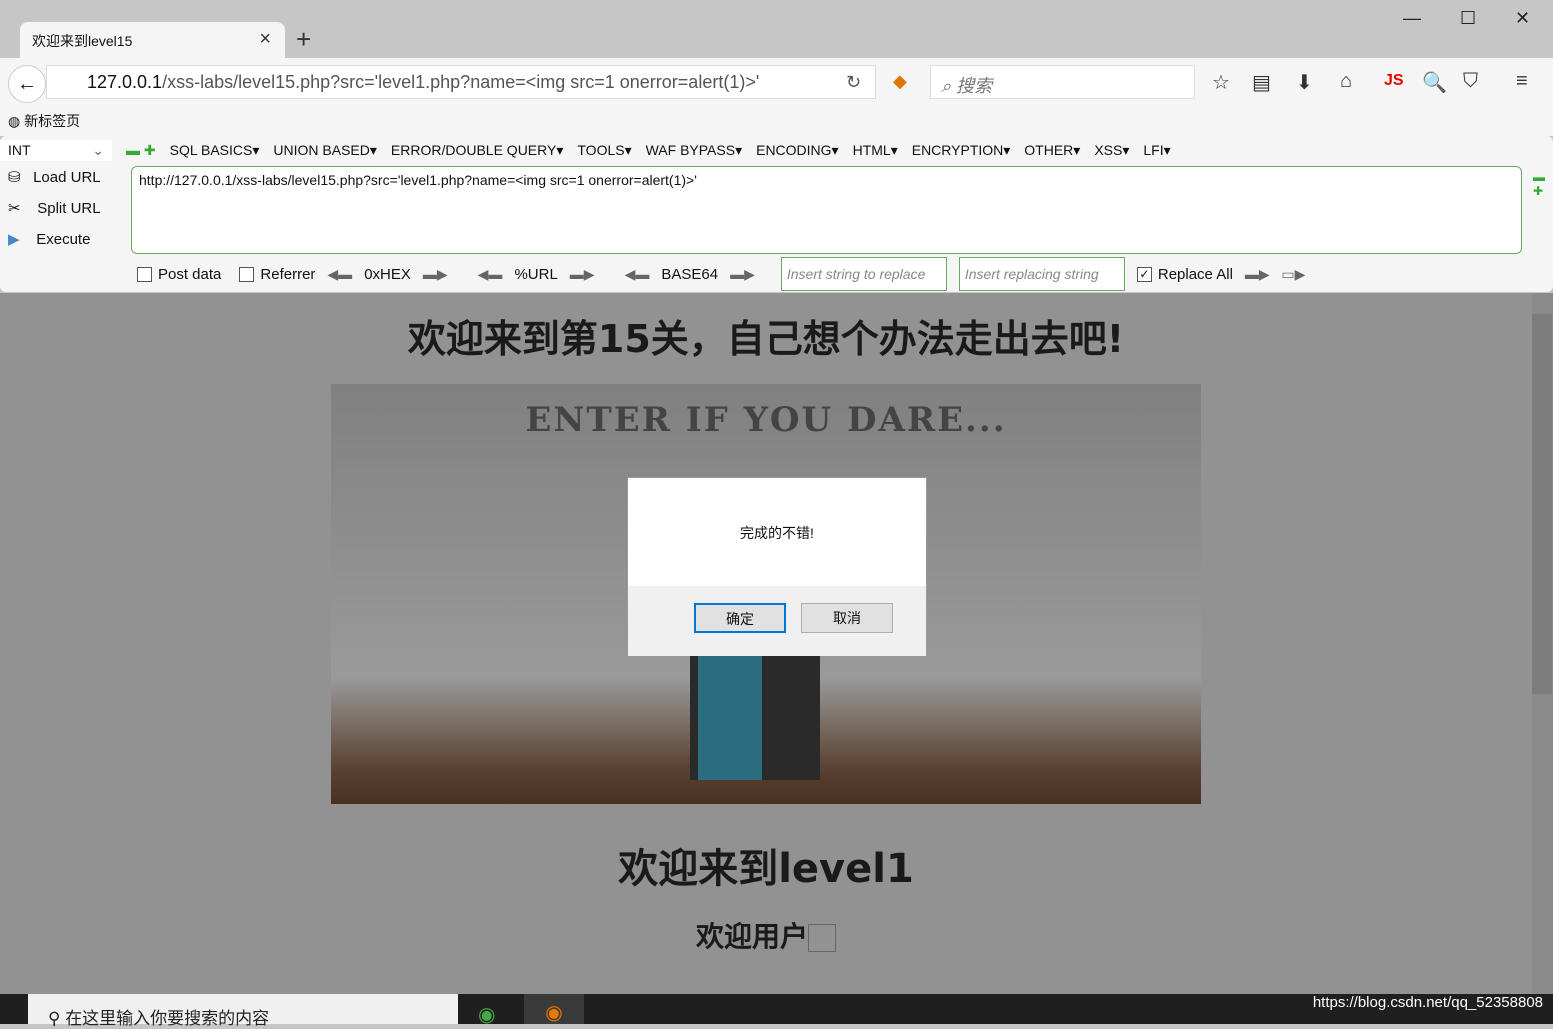  I want to click on split-url-label: Split URL, so click(69, 208).